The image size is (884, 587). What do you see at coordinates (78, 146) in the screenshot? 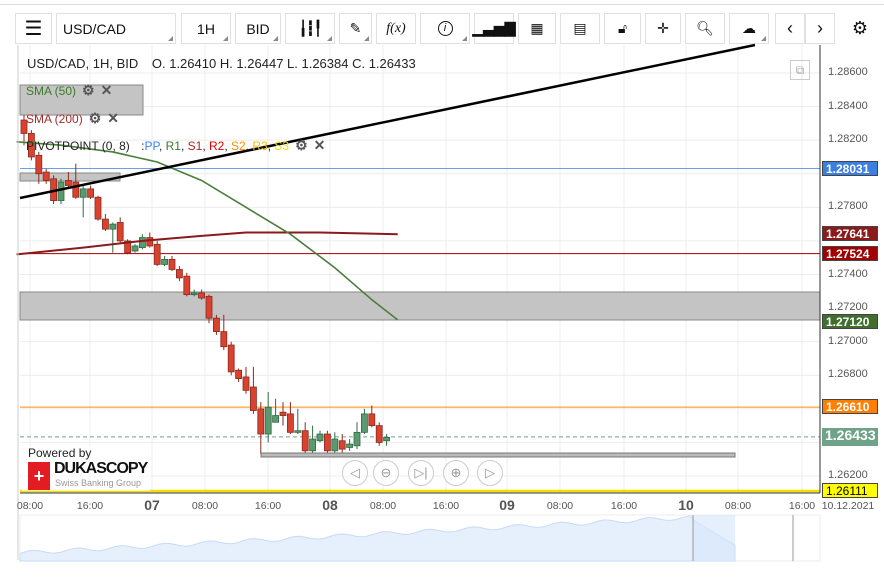
I see `pivot-label: PIVOTPOINT (0, 8)` at bounding box center [78, 146].